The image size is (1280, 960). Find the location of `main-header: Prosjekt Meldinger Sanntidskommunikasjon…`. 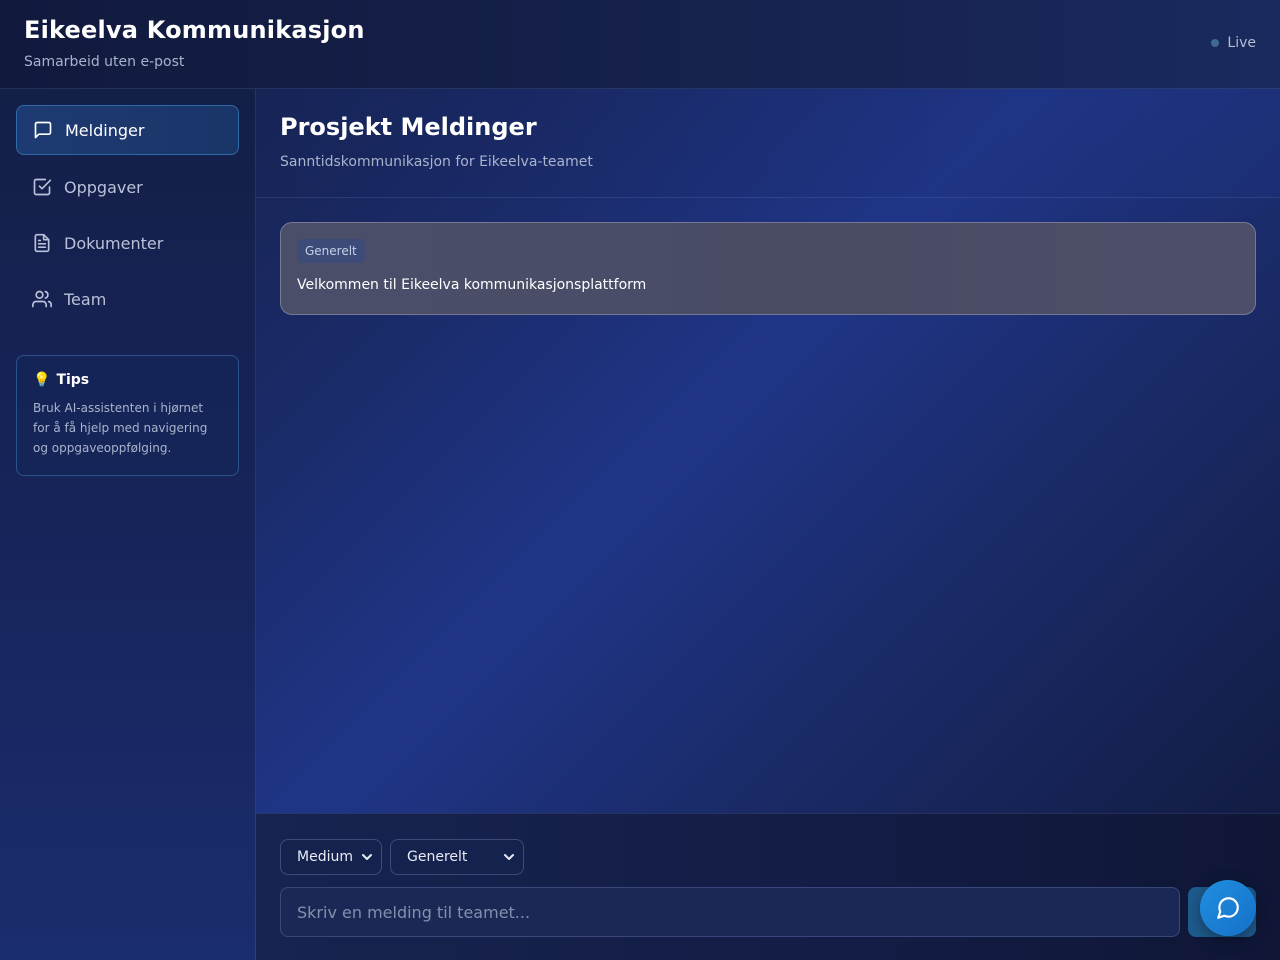

main-header: Prosjekt Meldinger Sanntidskommunikasjon… is located at coordinates (768, 143).